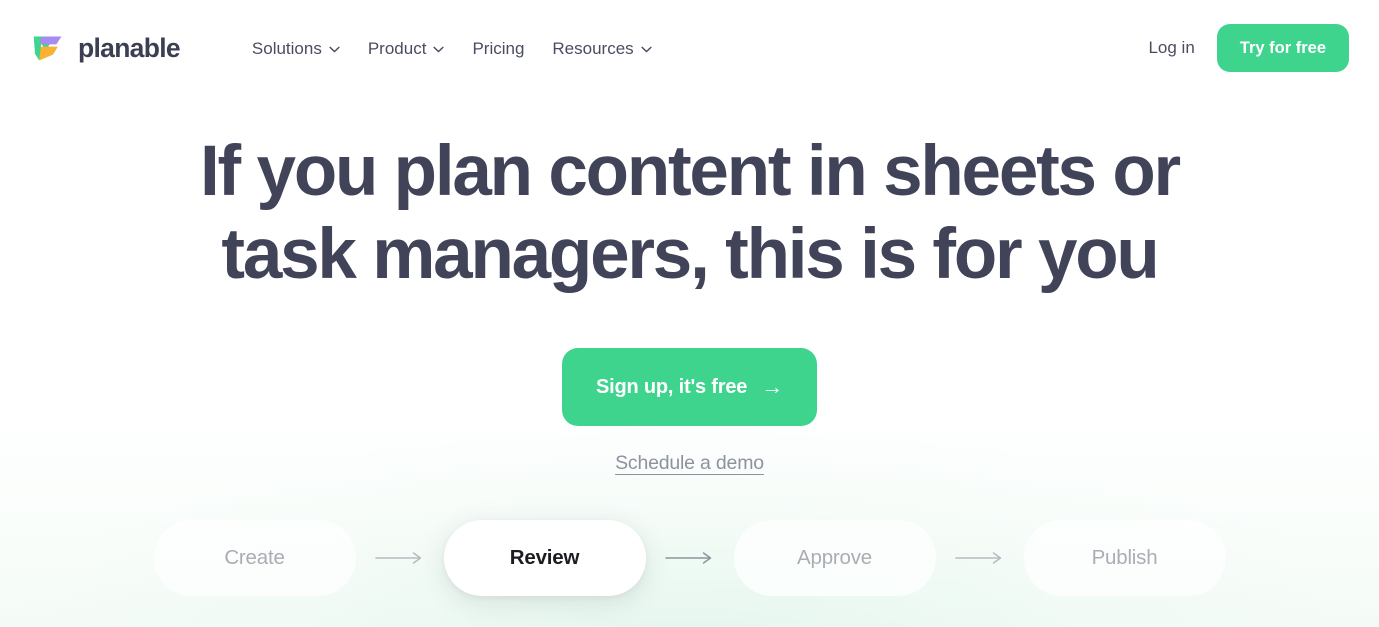 This screenshot has height=627, width=1379. What do you see at coordinates (452, 48) in the screenshot?
I see `primary-nav: Solutions Product Pricing Resources` at bounding box center [452, 48].